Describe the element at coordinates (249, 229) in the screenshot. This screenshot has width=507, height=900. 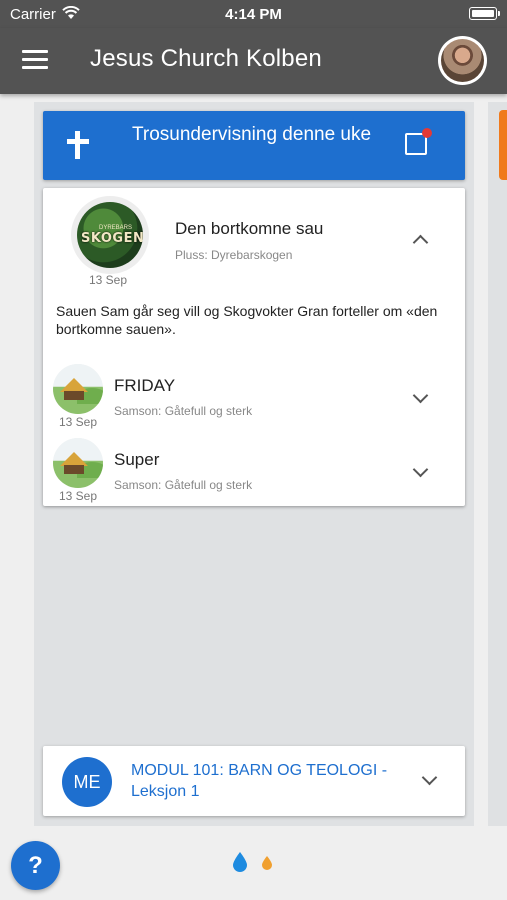
I see `lesson-title: Den bortkomne sau` at that location.